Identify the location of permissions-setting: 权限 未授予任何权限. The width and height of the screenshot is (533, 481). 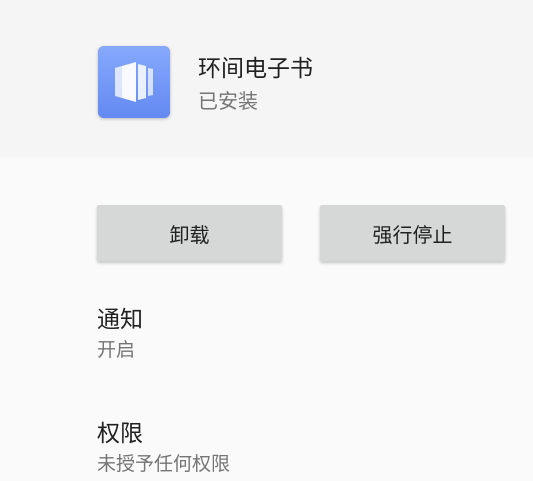
(307, 448).